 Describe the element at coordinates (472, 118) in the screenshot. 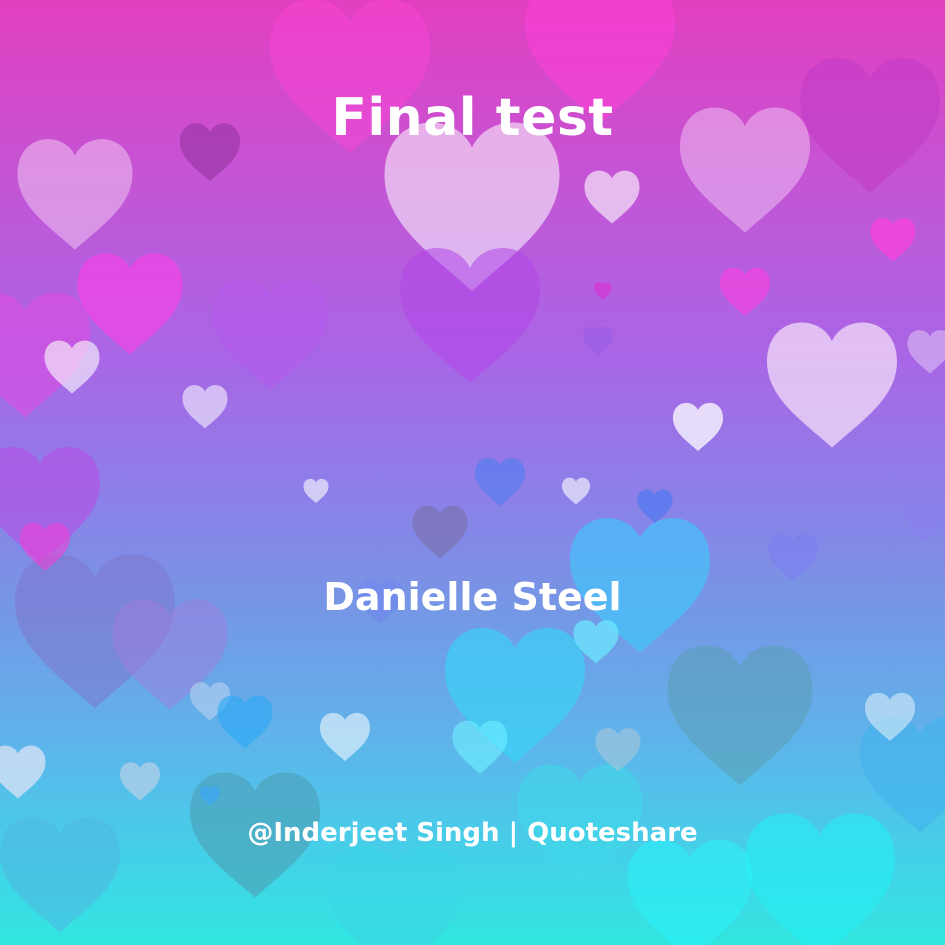

I see `quote-title: Final test` at that location.